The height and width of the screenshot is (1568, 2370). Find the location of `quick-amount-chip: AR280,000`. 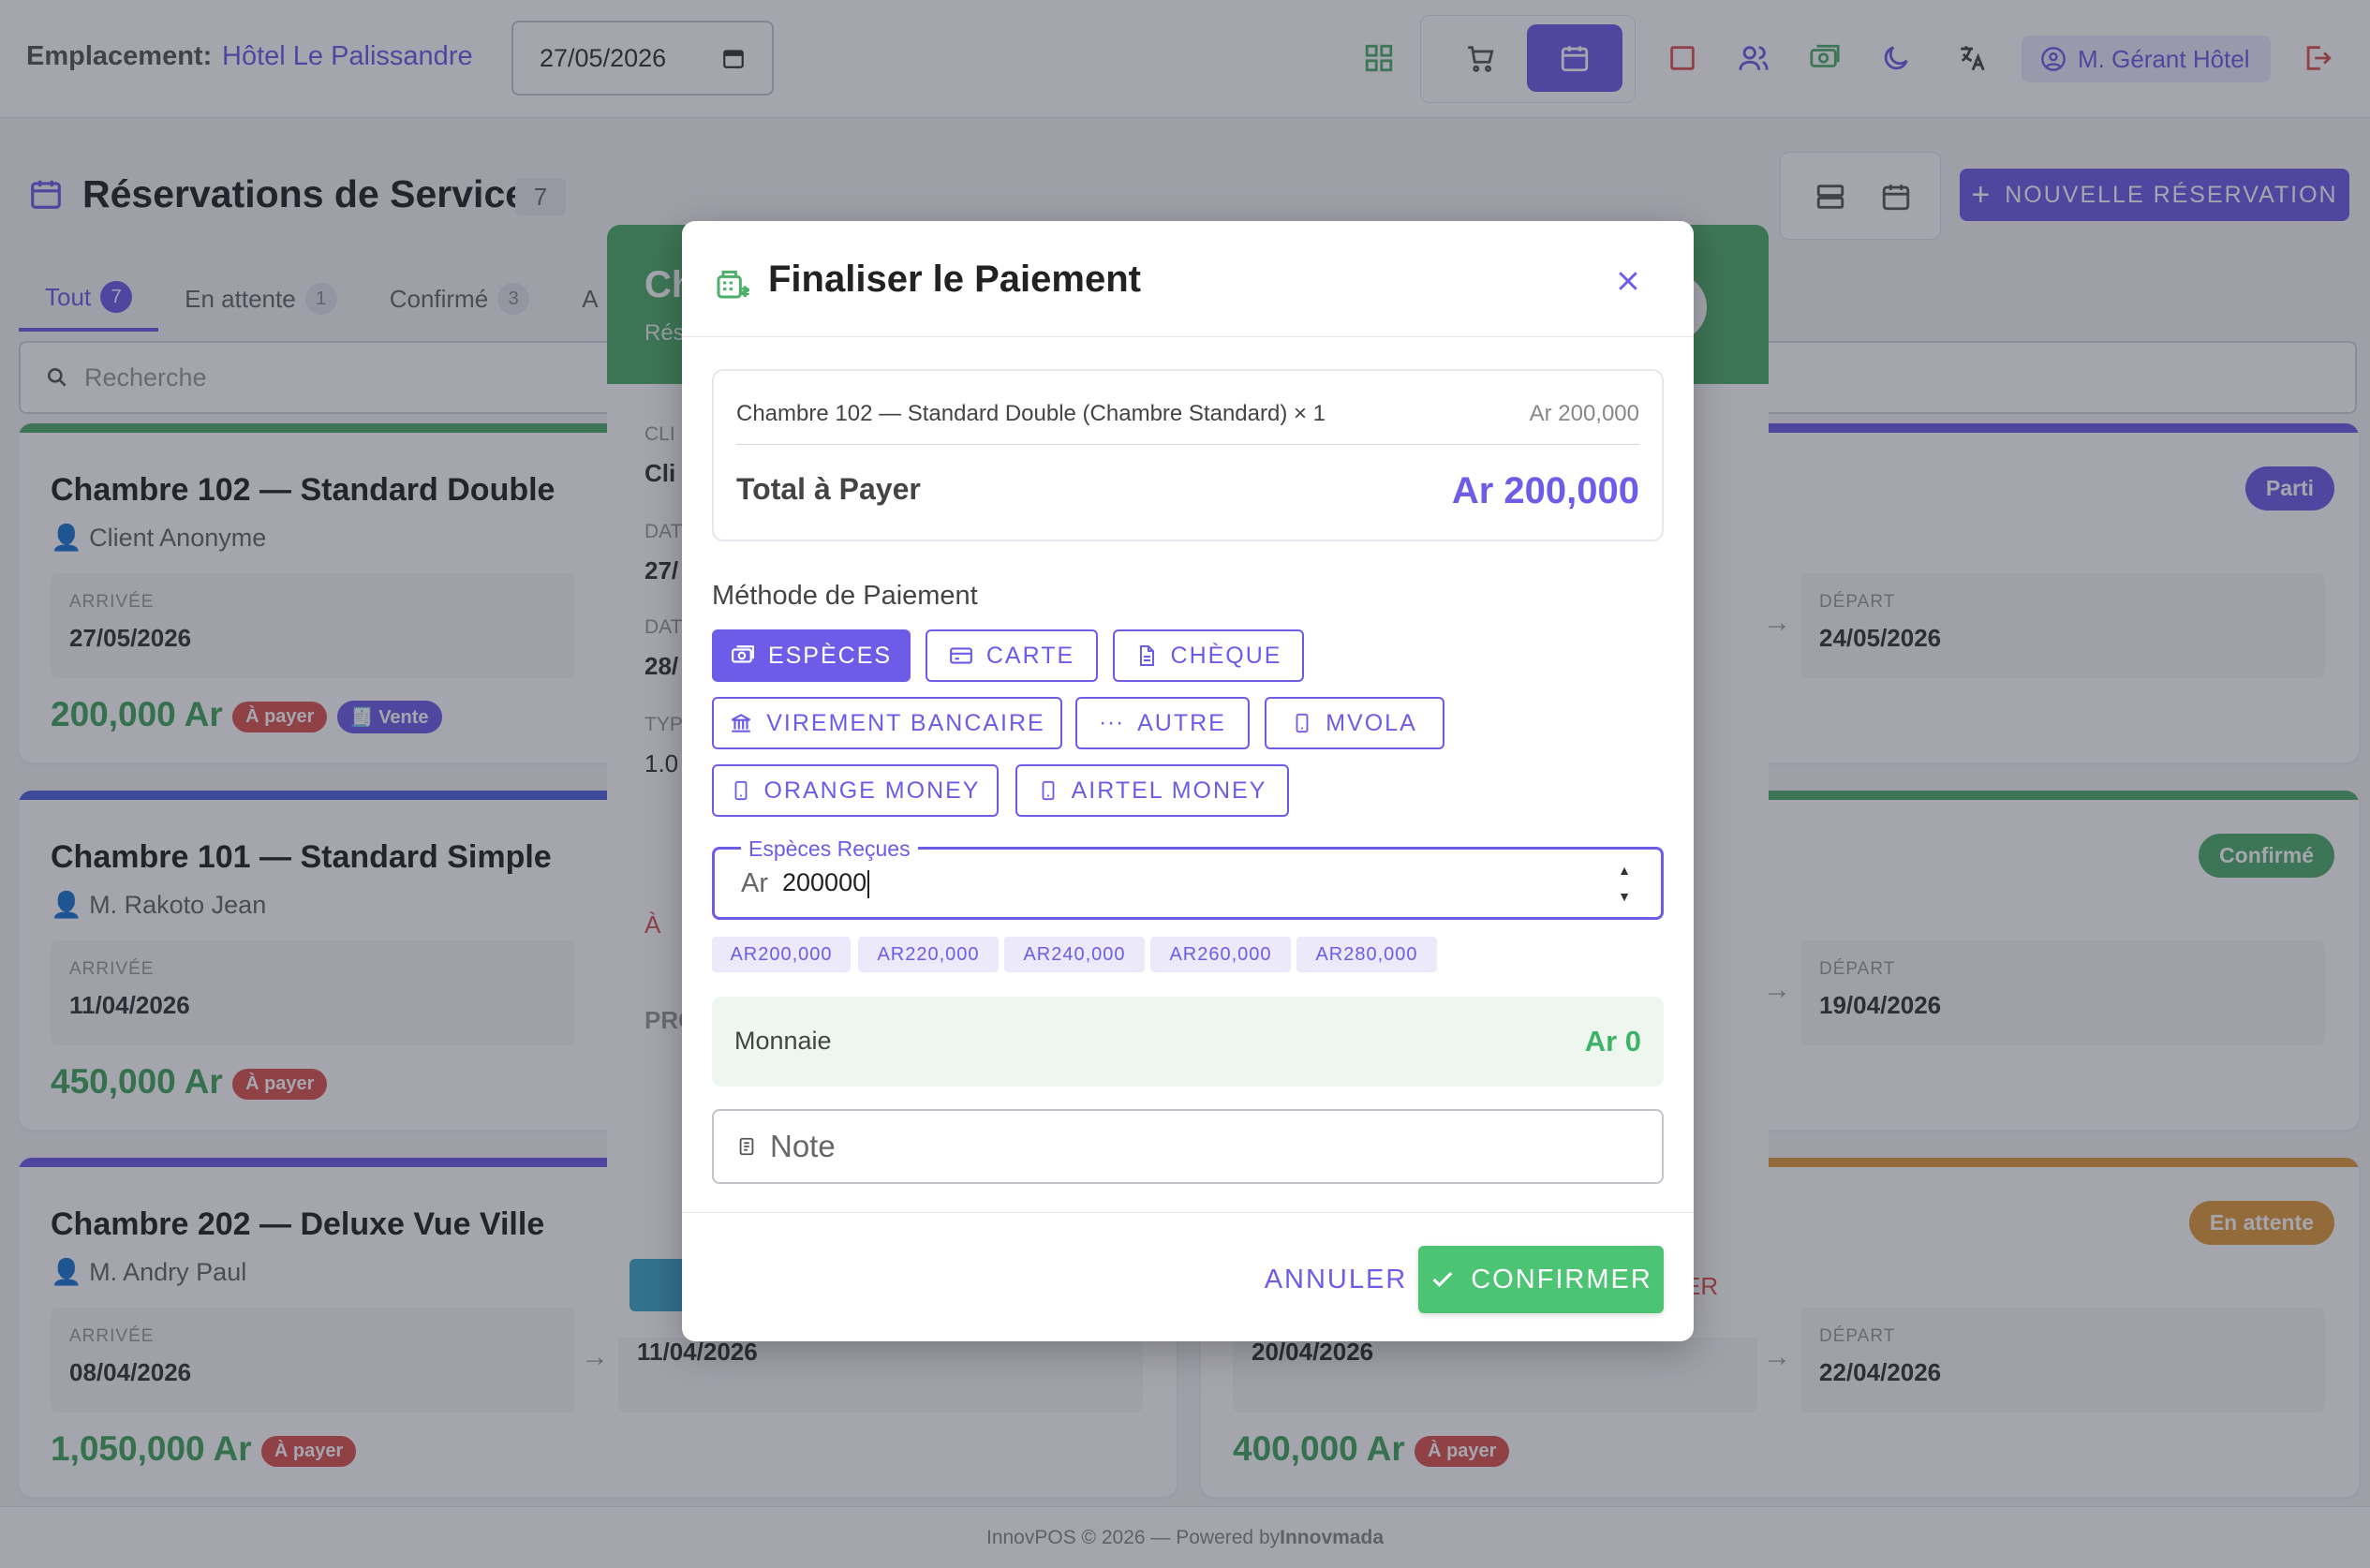

quick-amount-chip: AR280,000 is located at coordinates (1366, 954).